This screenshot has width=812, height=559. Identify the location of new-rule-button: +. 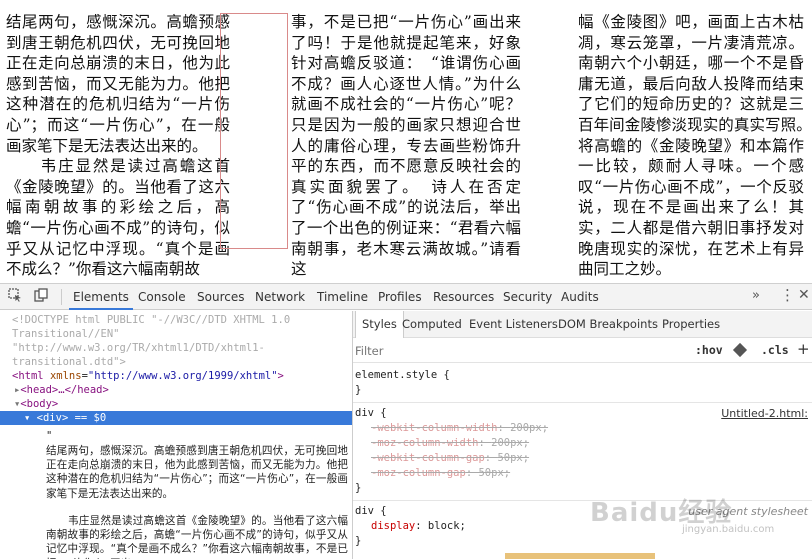
(803, 349).